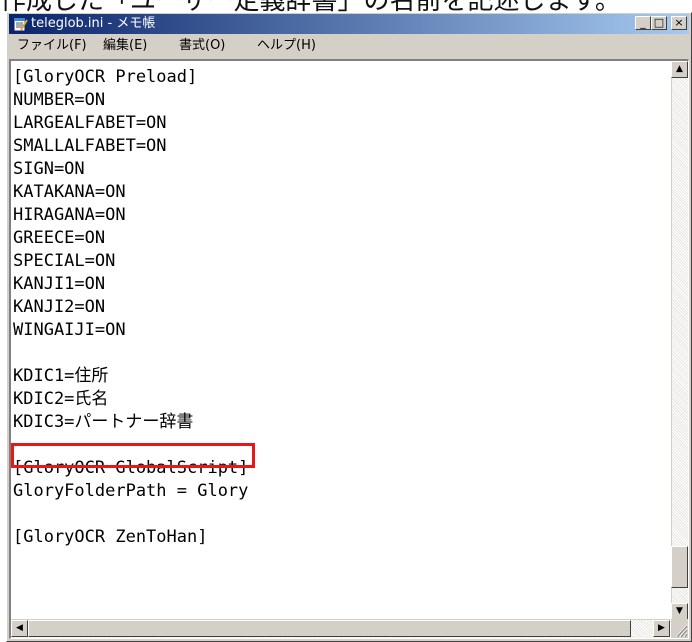 The width and height of the screenshot is (692, 642). I want to click on text-line: [GloryOCR ZenToHan], so click(110, 537).